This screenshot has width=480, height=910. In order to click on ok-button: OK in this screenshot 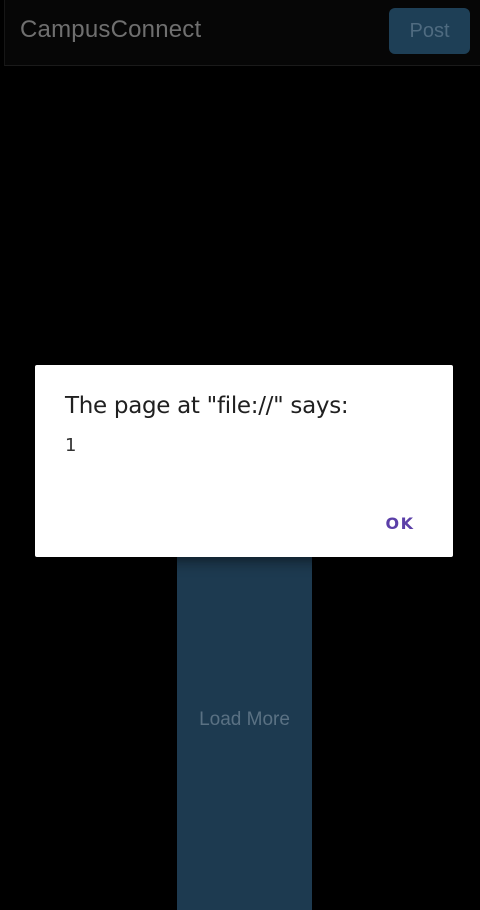, I will do `click(400, 523)`.